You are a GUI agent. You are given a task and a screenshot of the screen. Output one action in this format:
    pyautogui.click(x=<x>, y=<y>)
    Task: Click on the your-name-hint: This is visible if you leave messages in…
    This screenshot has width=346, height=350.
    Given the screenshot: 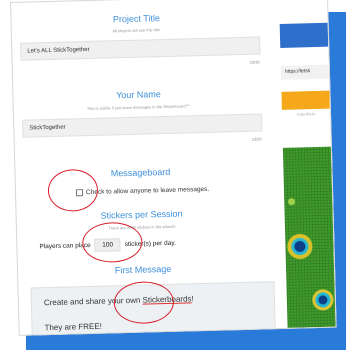 What is the action you would take?
    pyautogui.click(x=138, y=107)
    